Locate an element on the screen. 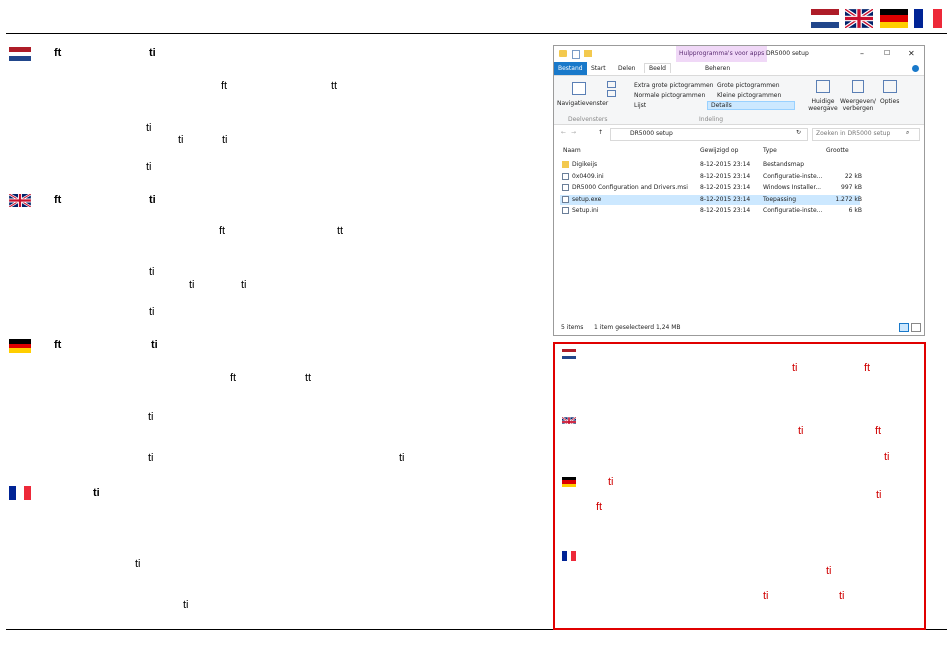 The height and width of the screenshot is (666, 950). de-heading-2: ti is located at coordinates (154, 345).